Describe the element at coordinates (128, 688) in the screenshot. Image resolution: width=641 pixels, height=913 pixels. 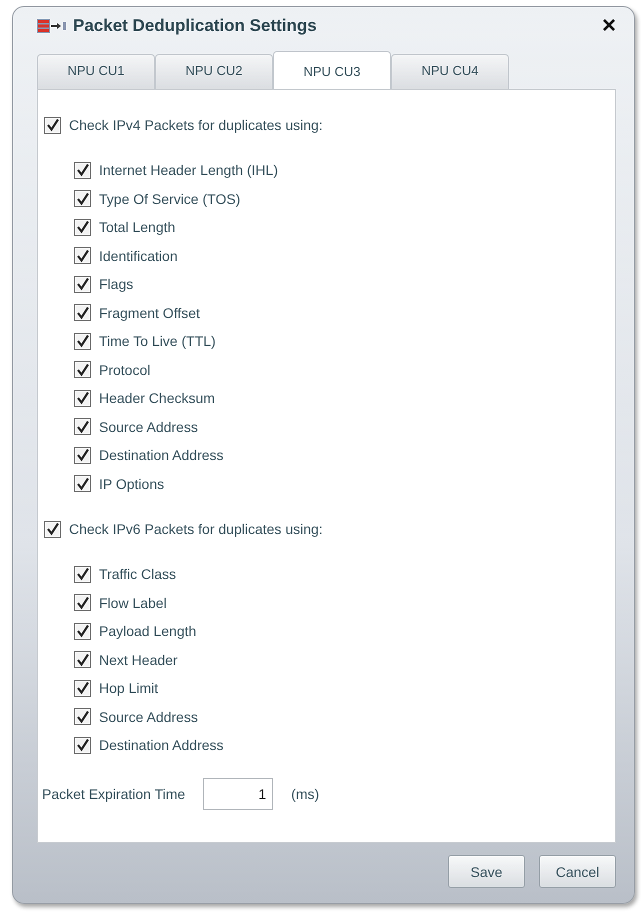
I see `checkbox-label: Hop Limit` at that location.